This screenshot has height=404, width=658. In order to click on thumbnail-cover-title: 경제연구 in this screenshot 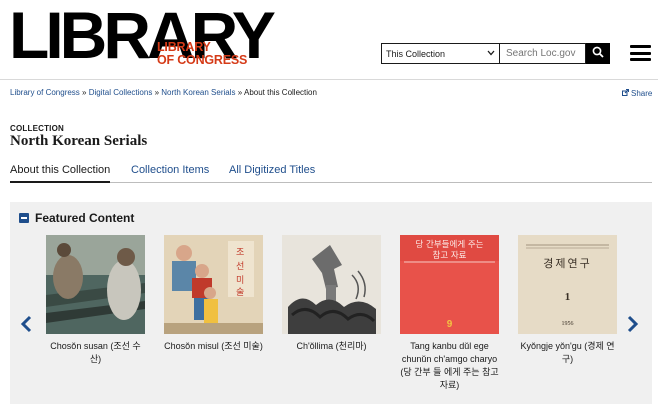, I will do `click(567, 263)`.